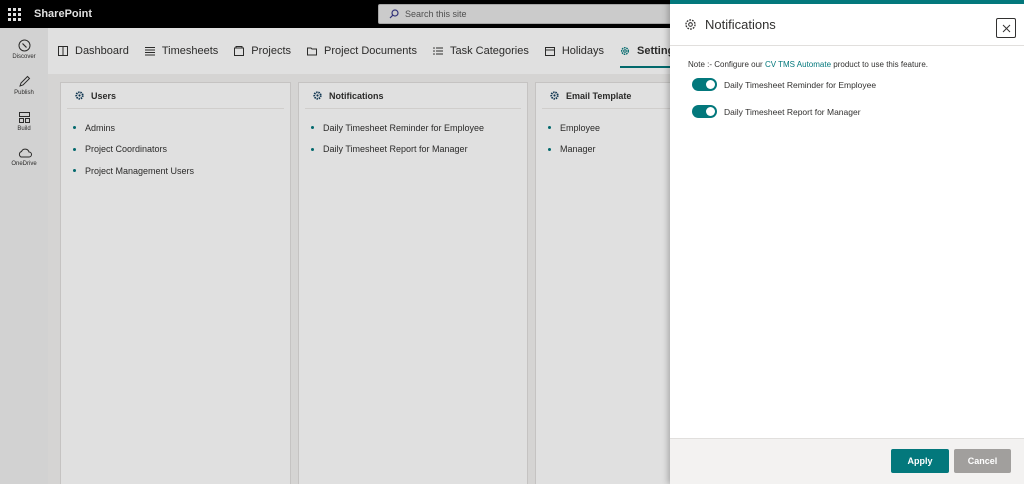  I want to click on compass-icon, so click(24, 45).